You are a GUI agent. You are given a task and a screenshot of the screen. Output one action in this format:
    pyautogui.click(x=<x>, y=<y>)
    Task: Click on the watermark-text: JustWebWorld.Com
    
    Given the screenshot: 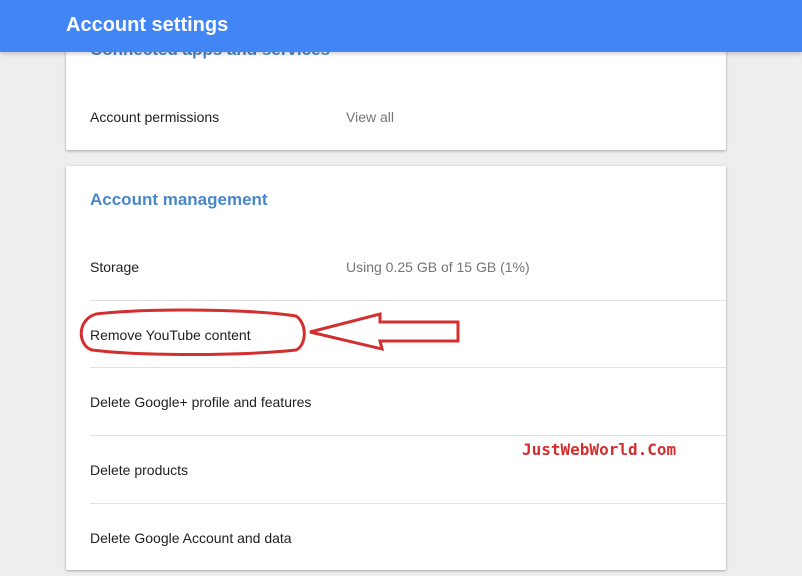 What is the action you would take?
    pyautogui.click(x=599, y=449)
    